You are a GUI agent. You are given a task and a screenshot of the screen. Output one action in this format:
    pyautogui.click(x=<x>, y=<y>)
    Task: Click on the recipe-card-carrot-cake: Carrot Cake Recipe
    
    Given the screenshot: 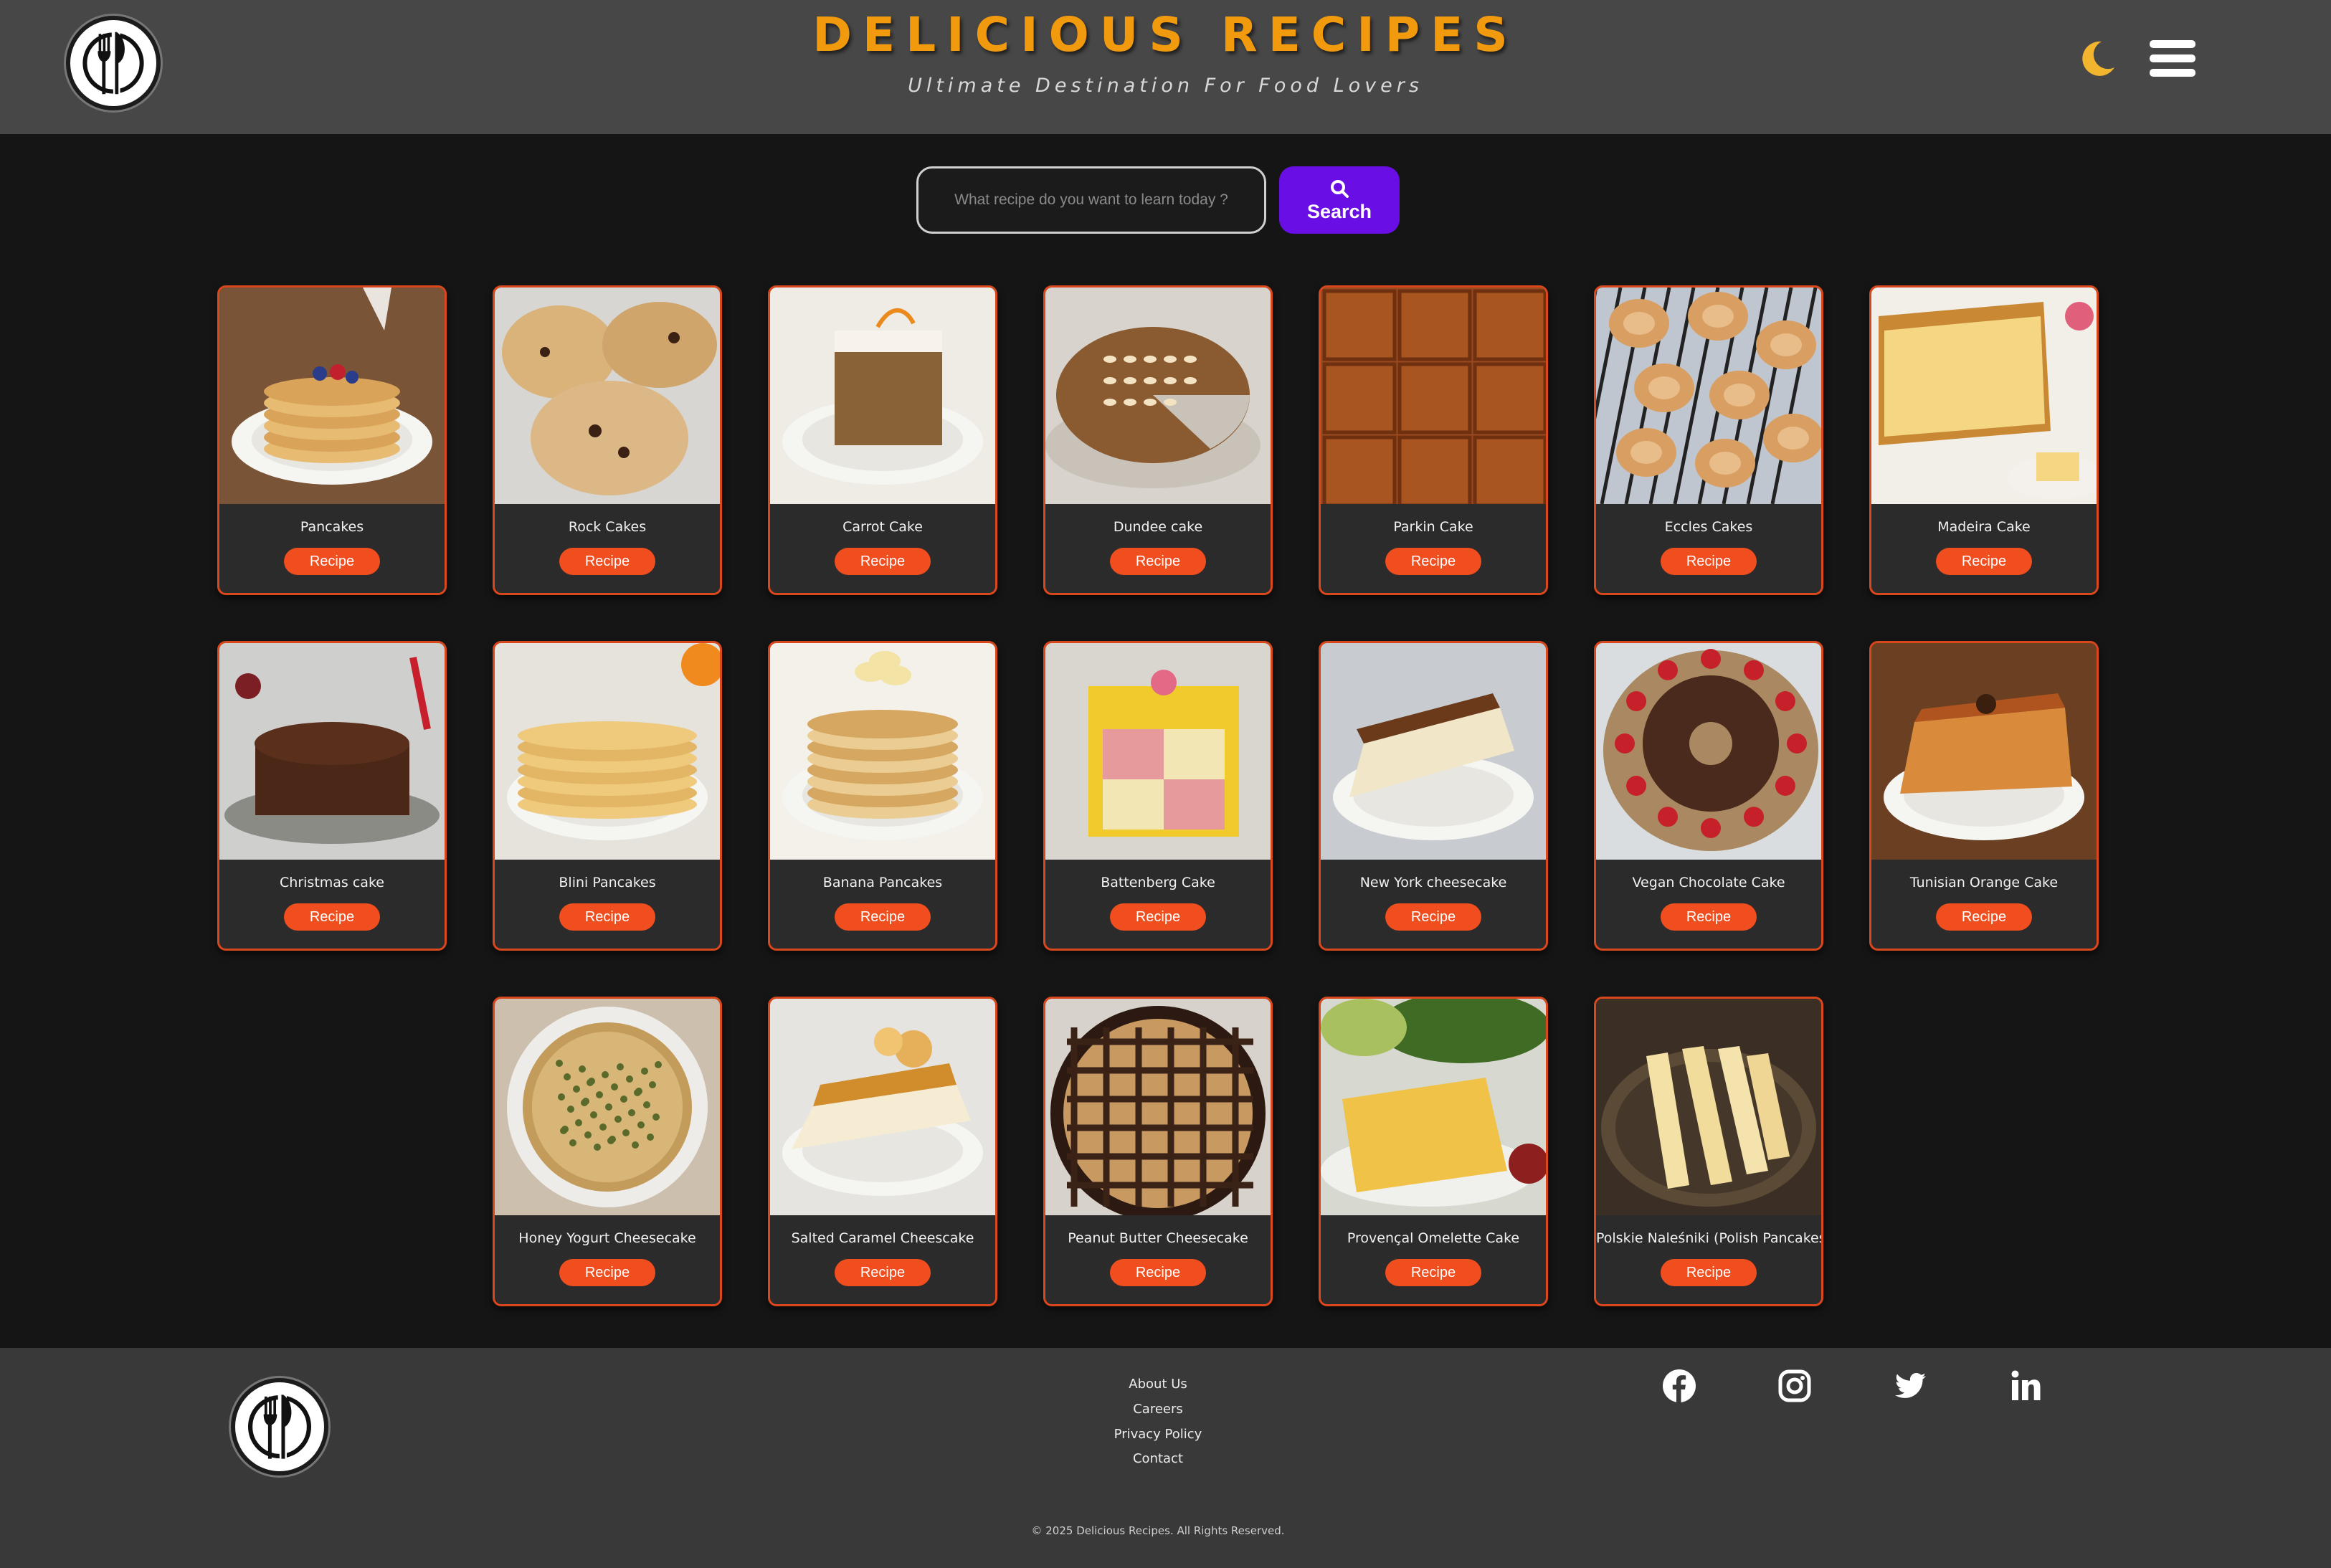 What is the action you would take?
    pyautogui.click(x=882, y=440)
    